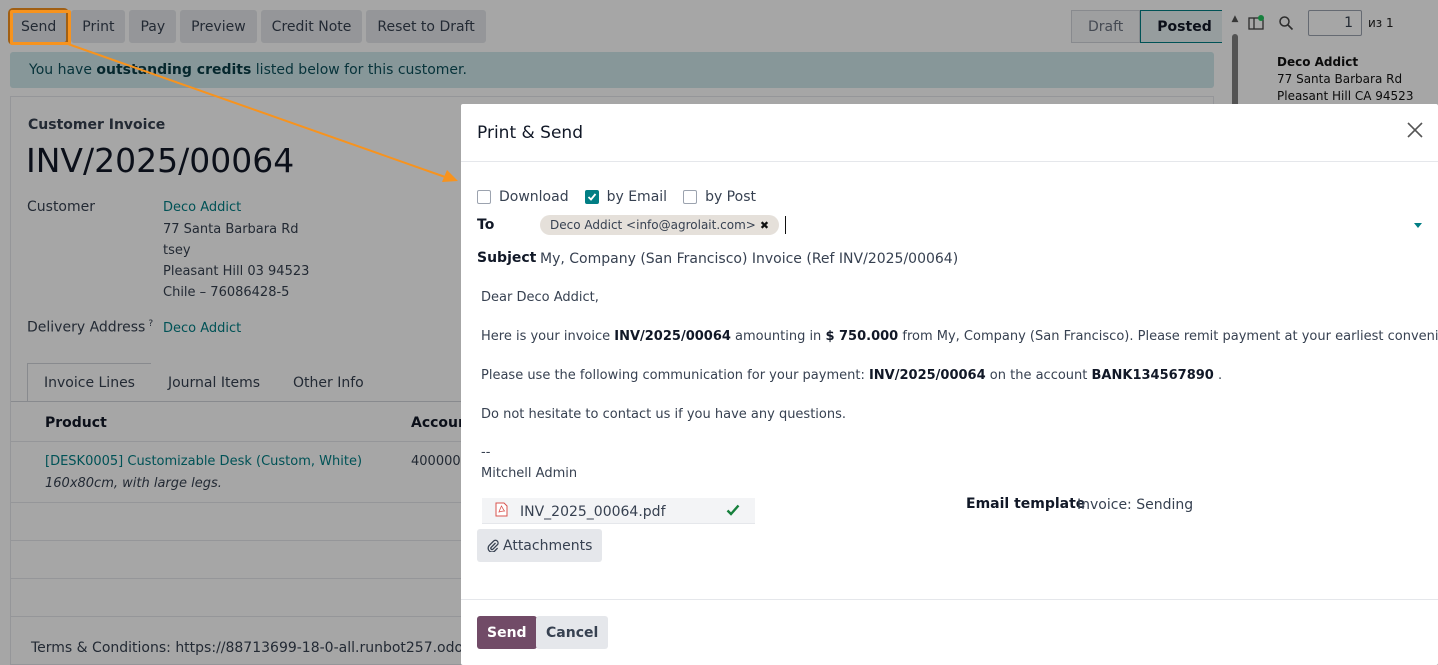  What do you see at coordinates (637, 197) in the screenshot?
I see `by-email-label: by Email` at bounding box center [637, 197].